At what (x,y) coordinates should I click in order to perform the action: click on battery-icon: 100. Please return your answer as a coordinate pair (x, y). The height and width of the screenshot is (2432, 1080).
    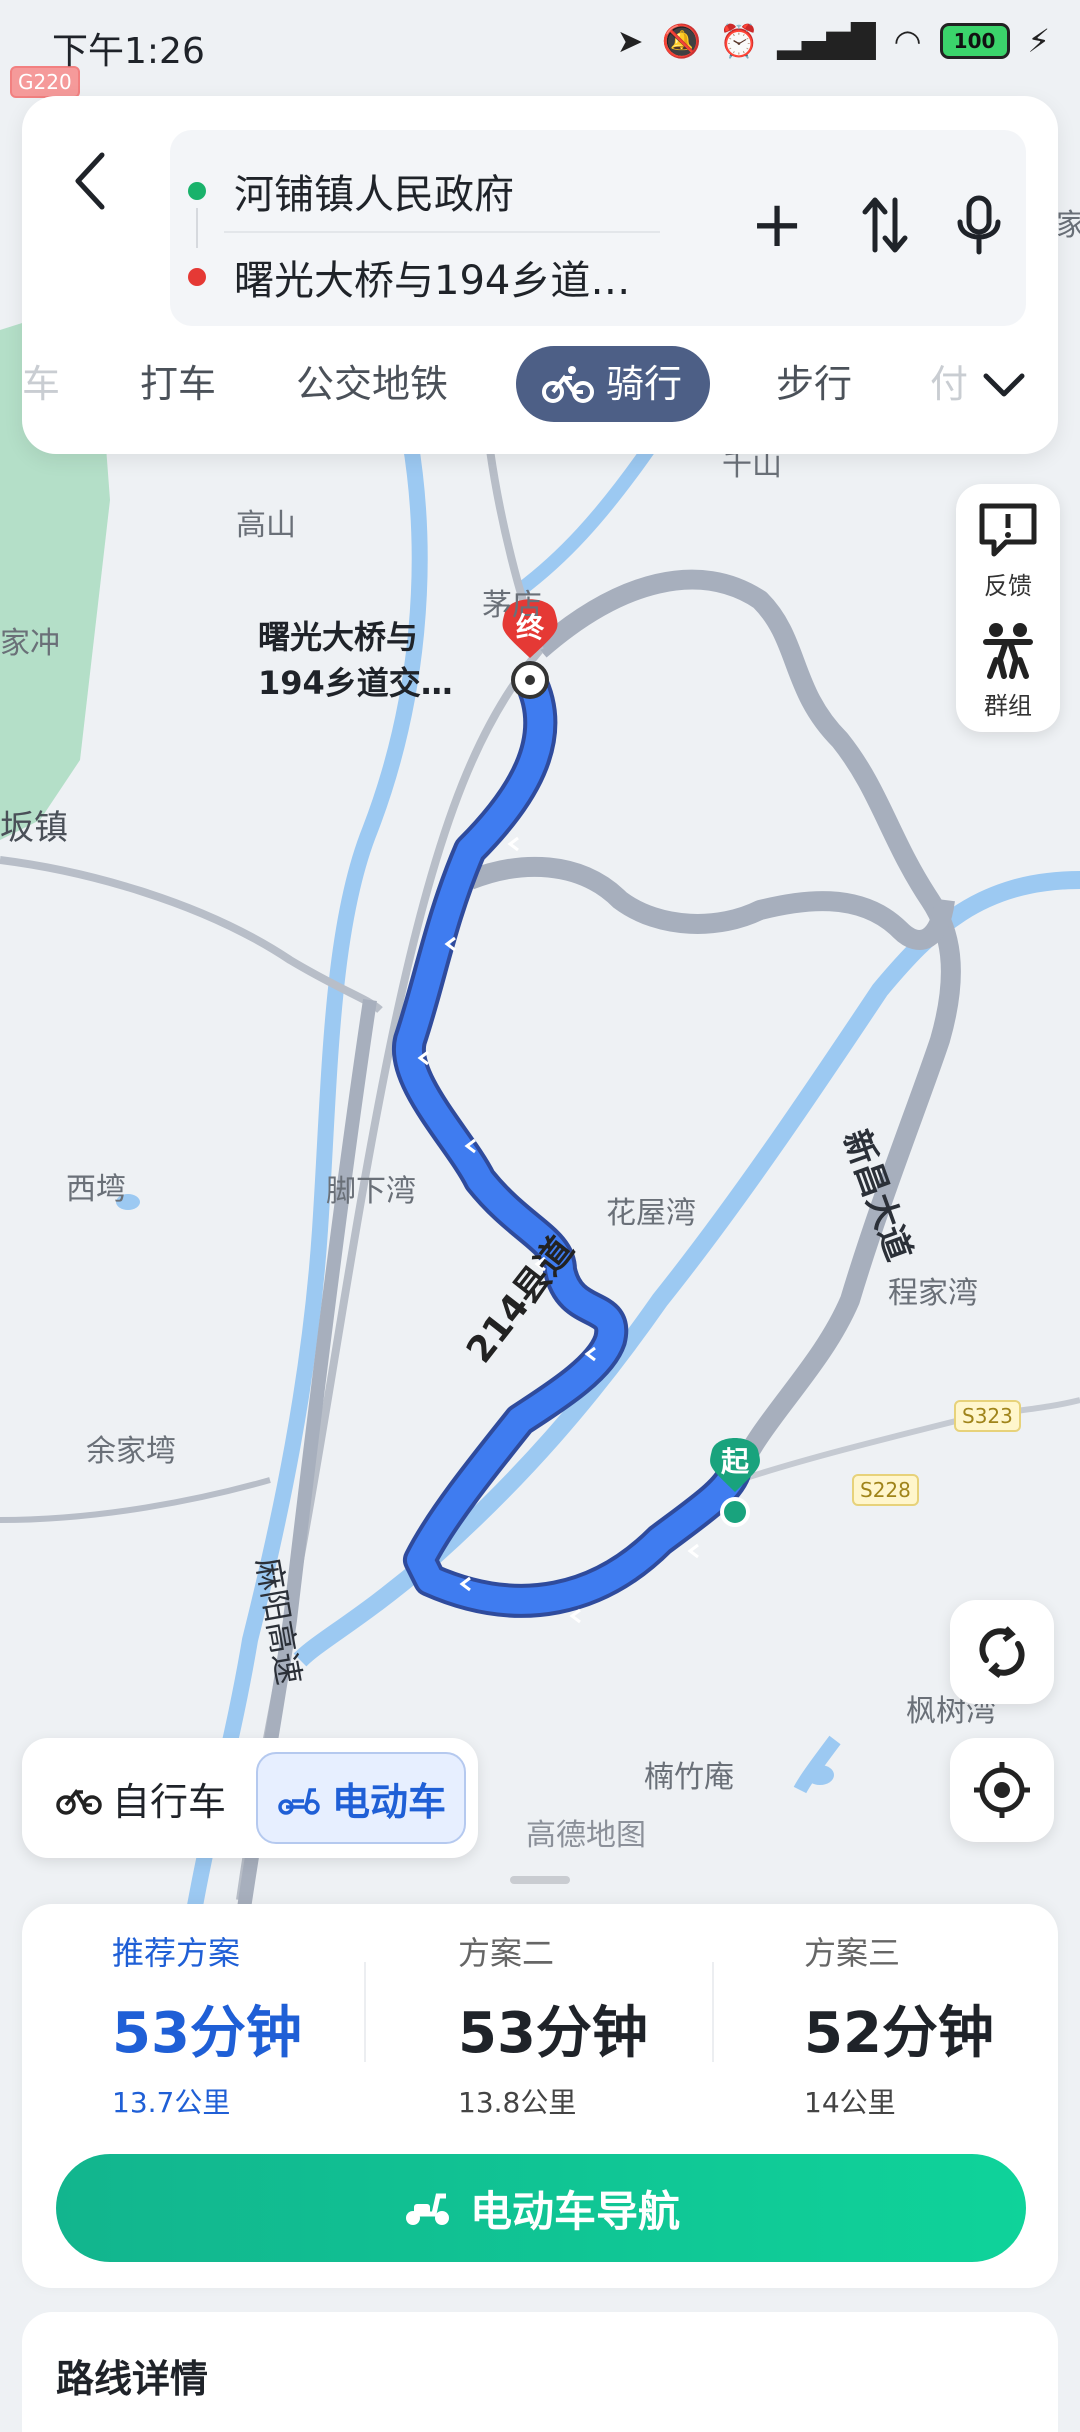
    Looking at the image, I should click on (974, 41).